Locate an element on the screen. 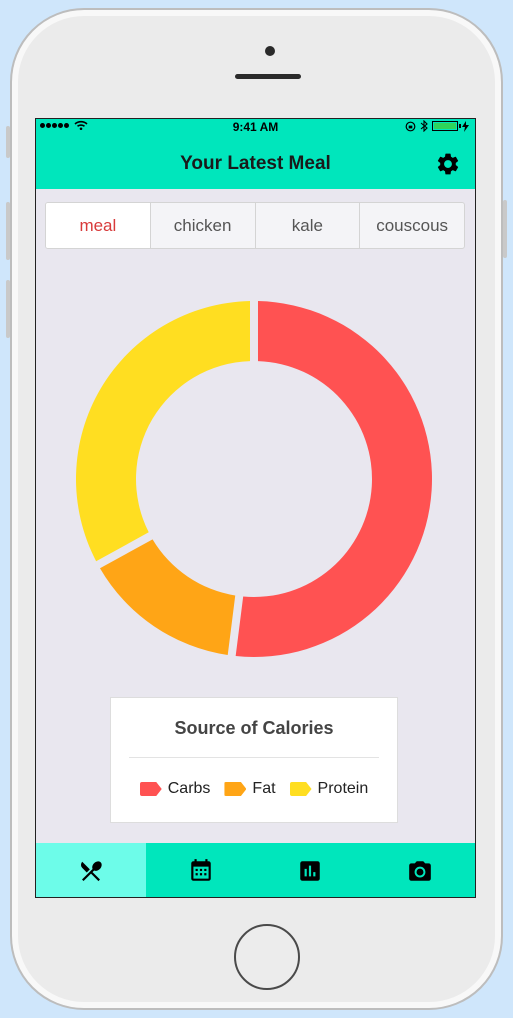 The width and height of the screenshot is (513, 1018). gear-icon is located at coordinates (448, 164).